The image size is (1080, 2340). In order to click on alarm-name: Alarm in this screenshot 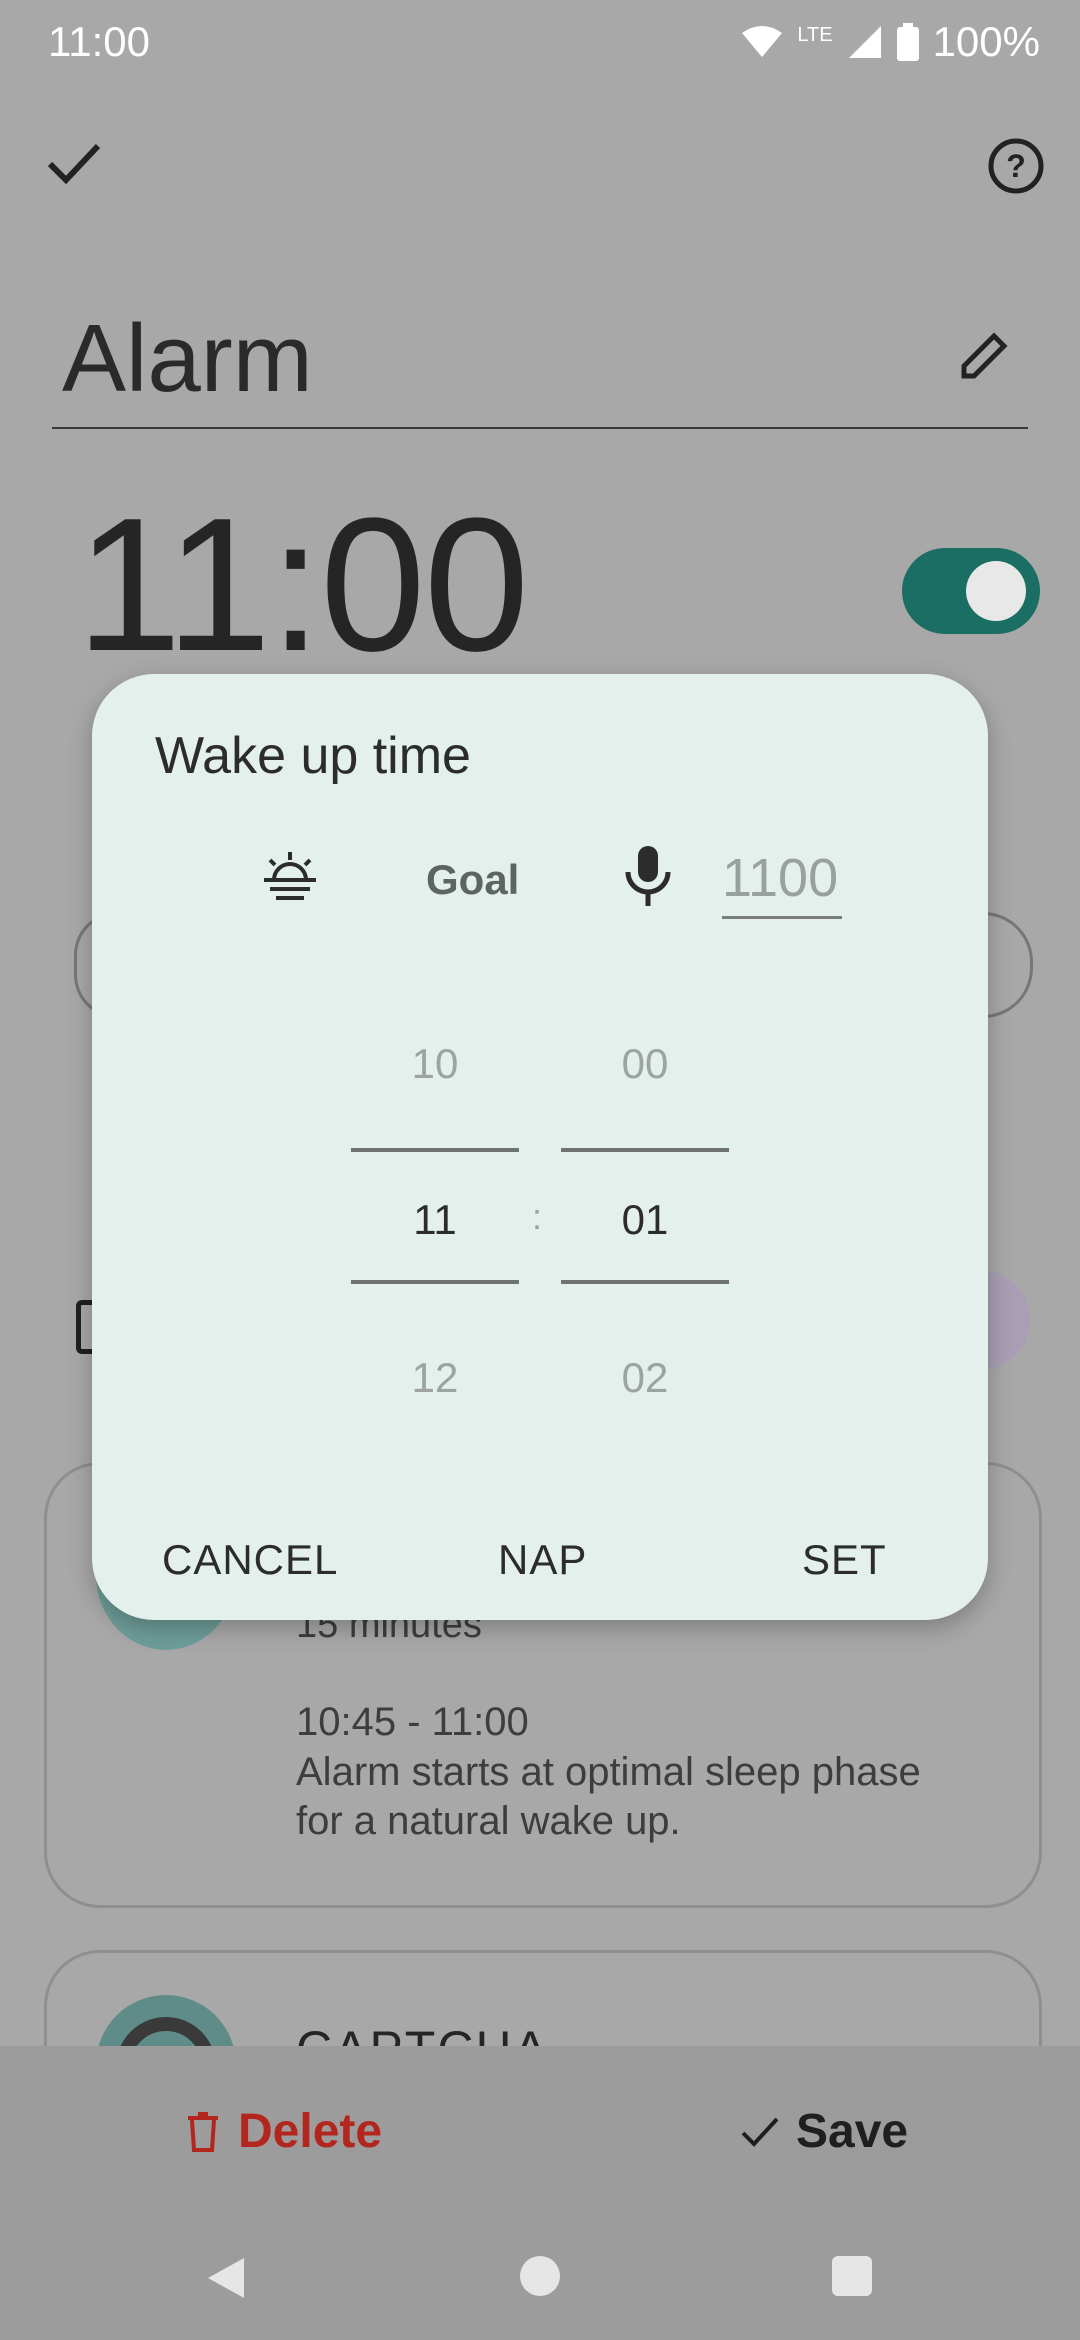, I will do `click(187, 359)`.